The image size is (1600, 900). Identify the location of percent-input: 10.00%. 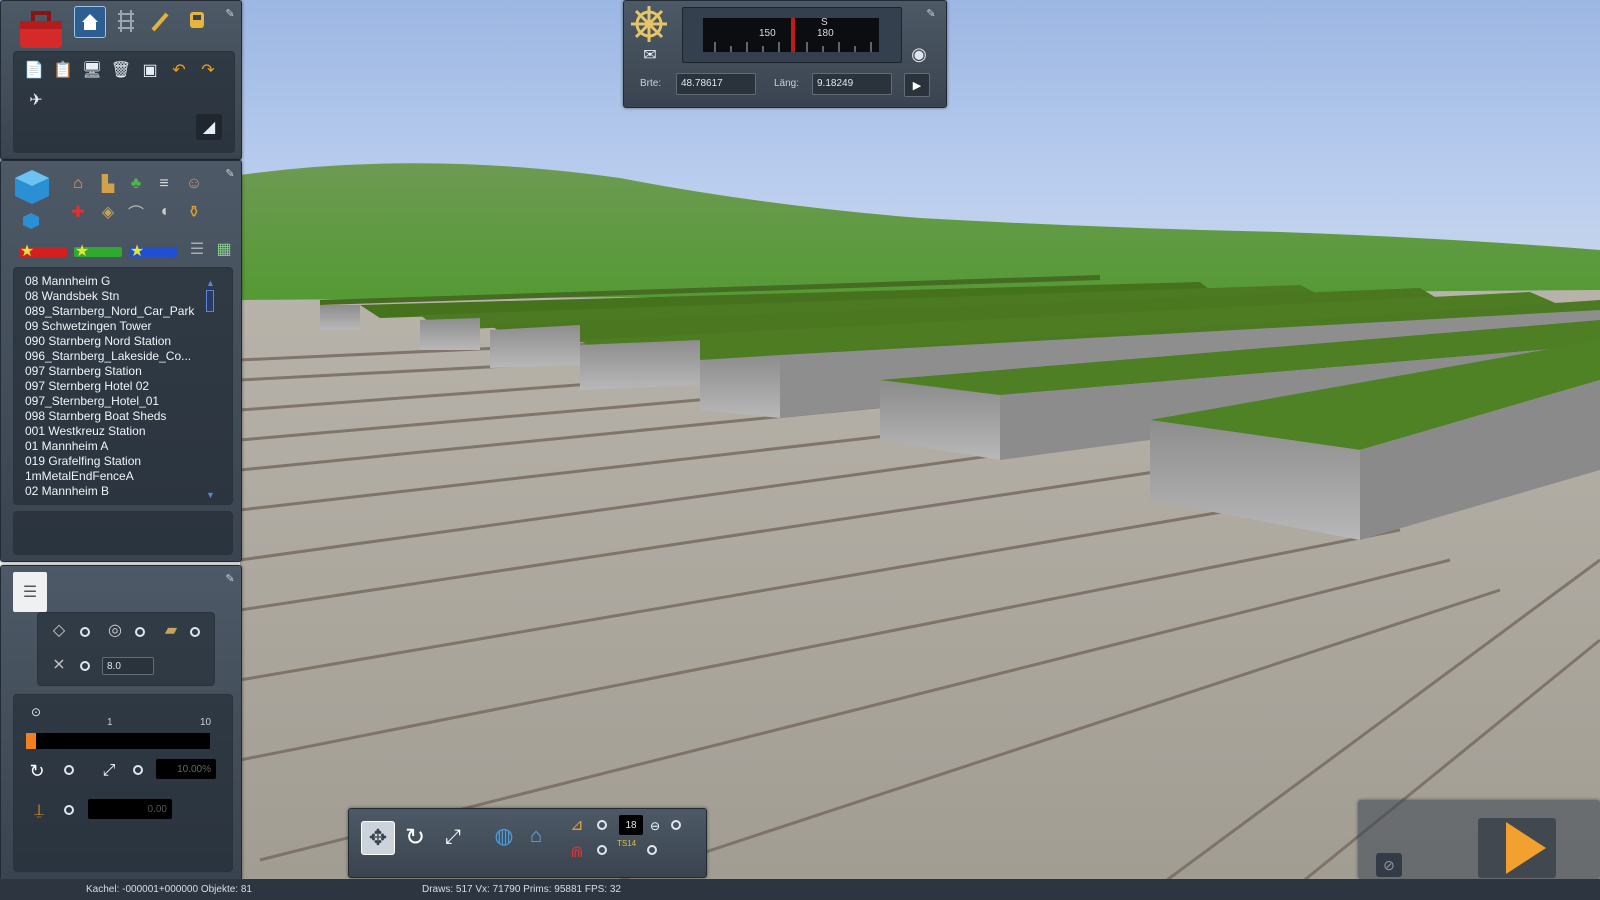
(186, 769).